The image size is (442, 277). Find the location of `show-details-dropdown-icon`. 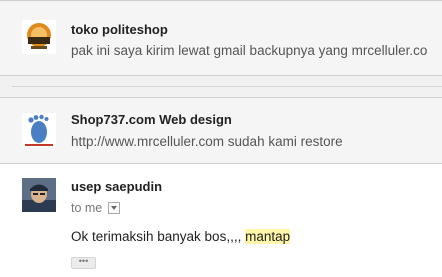

show-details-dropdown-icon is located at coordinates (114, 207).